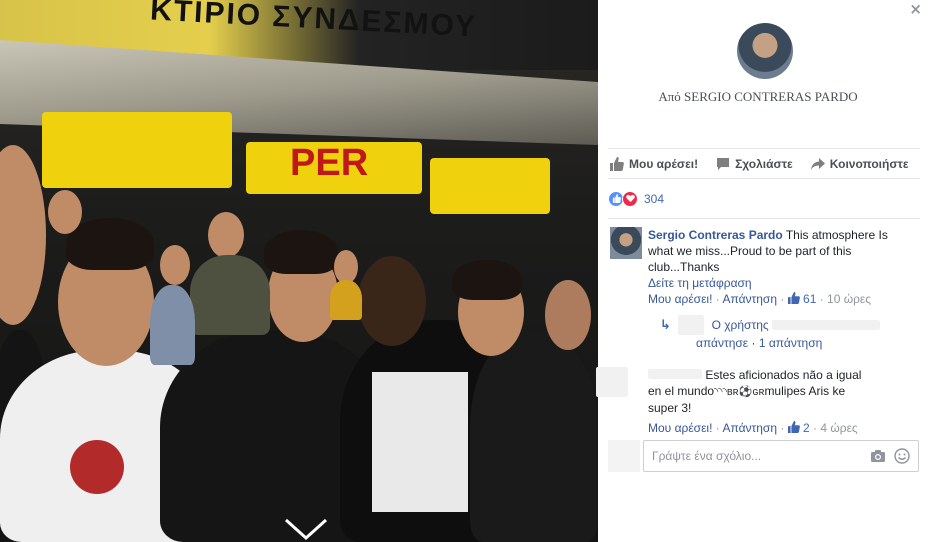 The height and width of the screenshot is (542, 930). What do you see at coordinates (329, 163) in the screenshot?
I see `flag-text: PER` at bounding box center [329, 163].